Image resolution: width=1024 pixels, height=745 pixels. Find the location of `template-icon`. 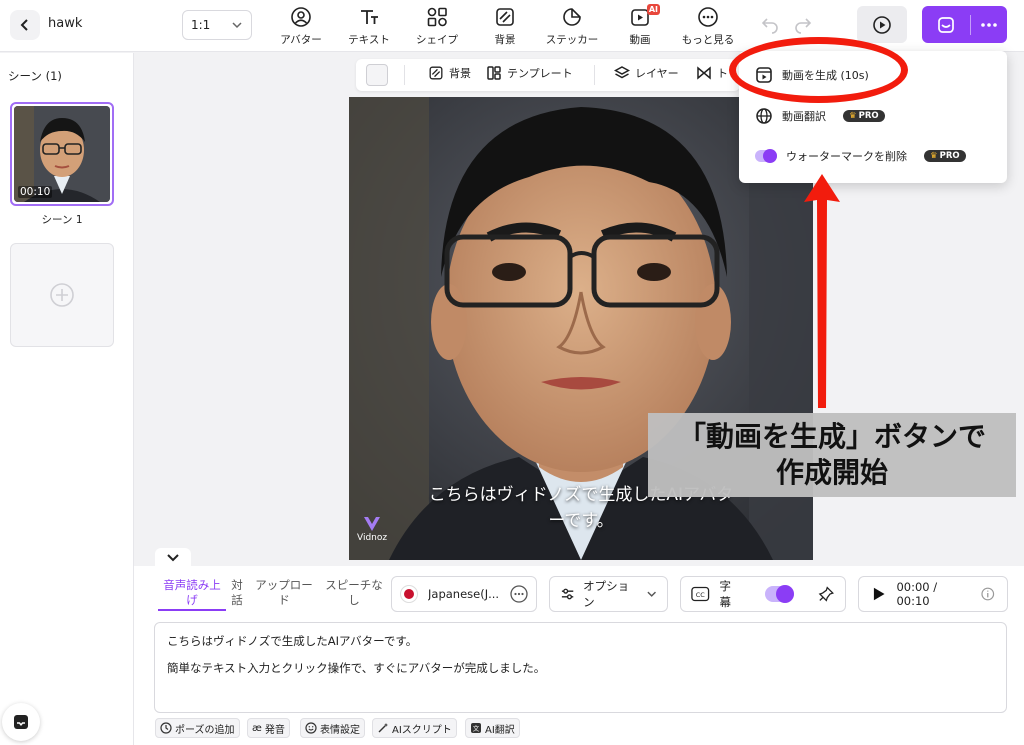

template-icon is located at coordinates (494, 73).